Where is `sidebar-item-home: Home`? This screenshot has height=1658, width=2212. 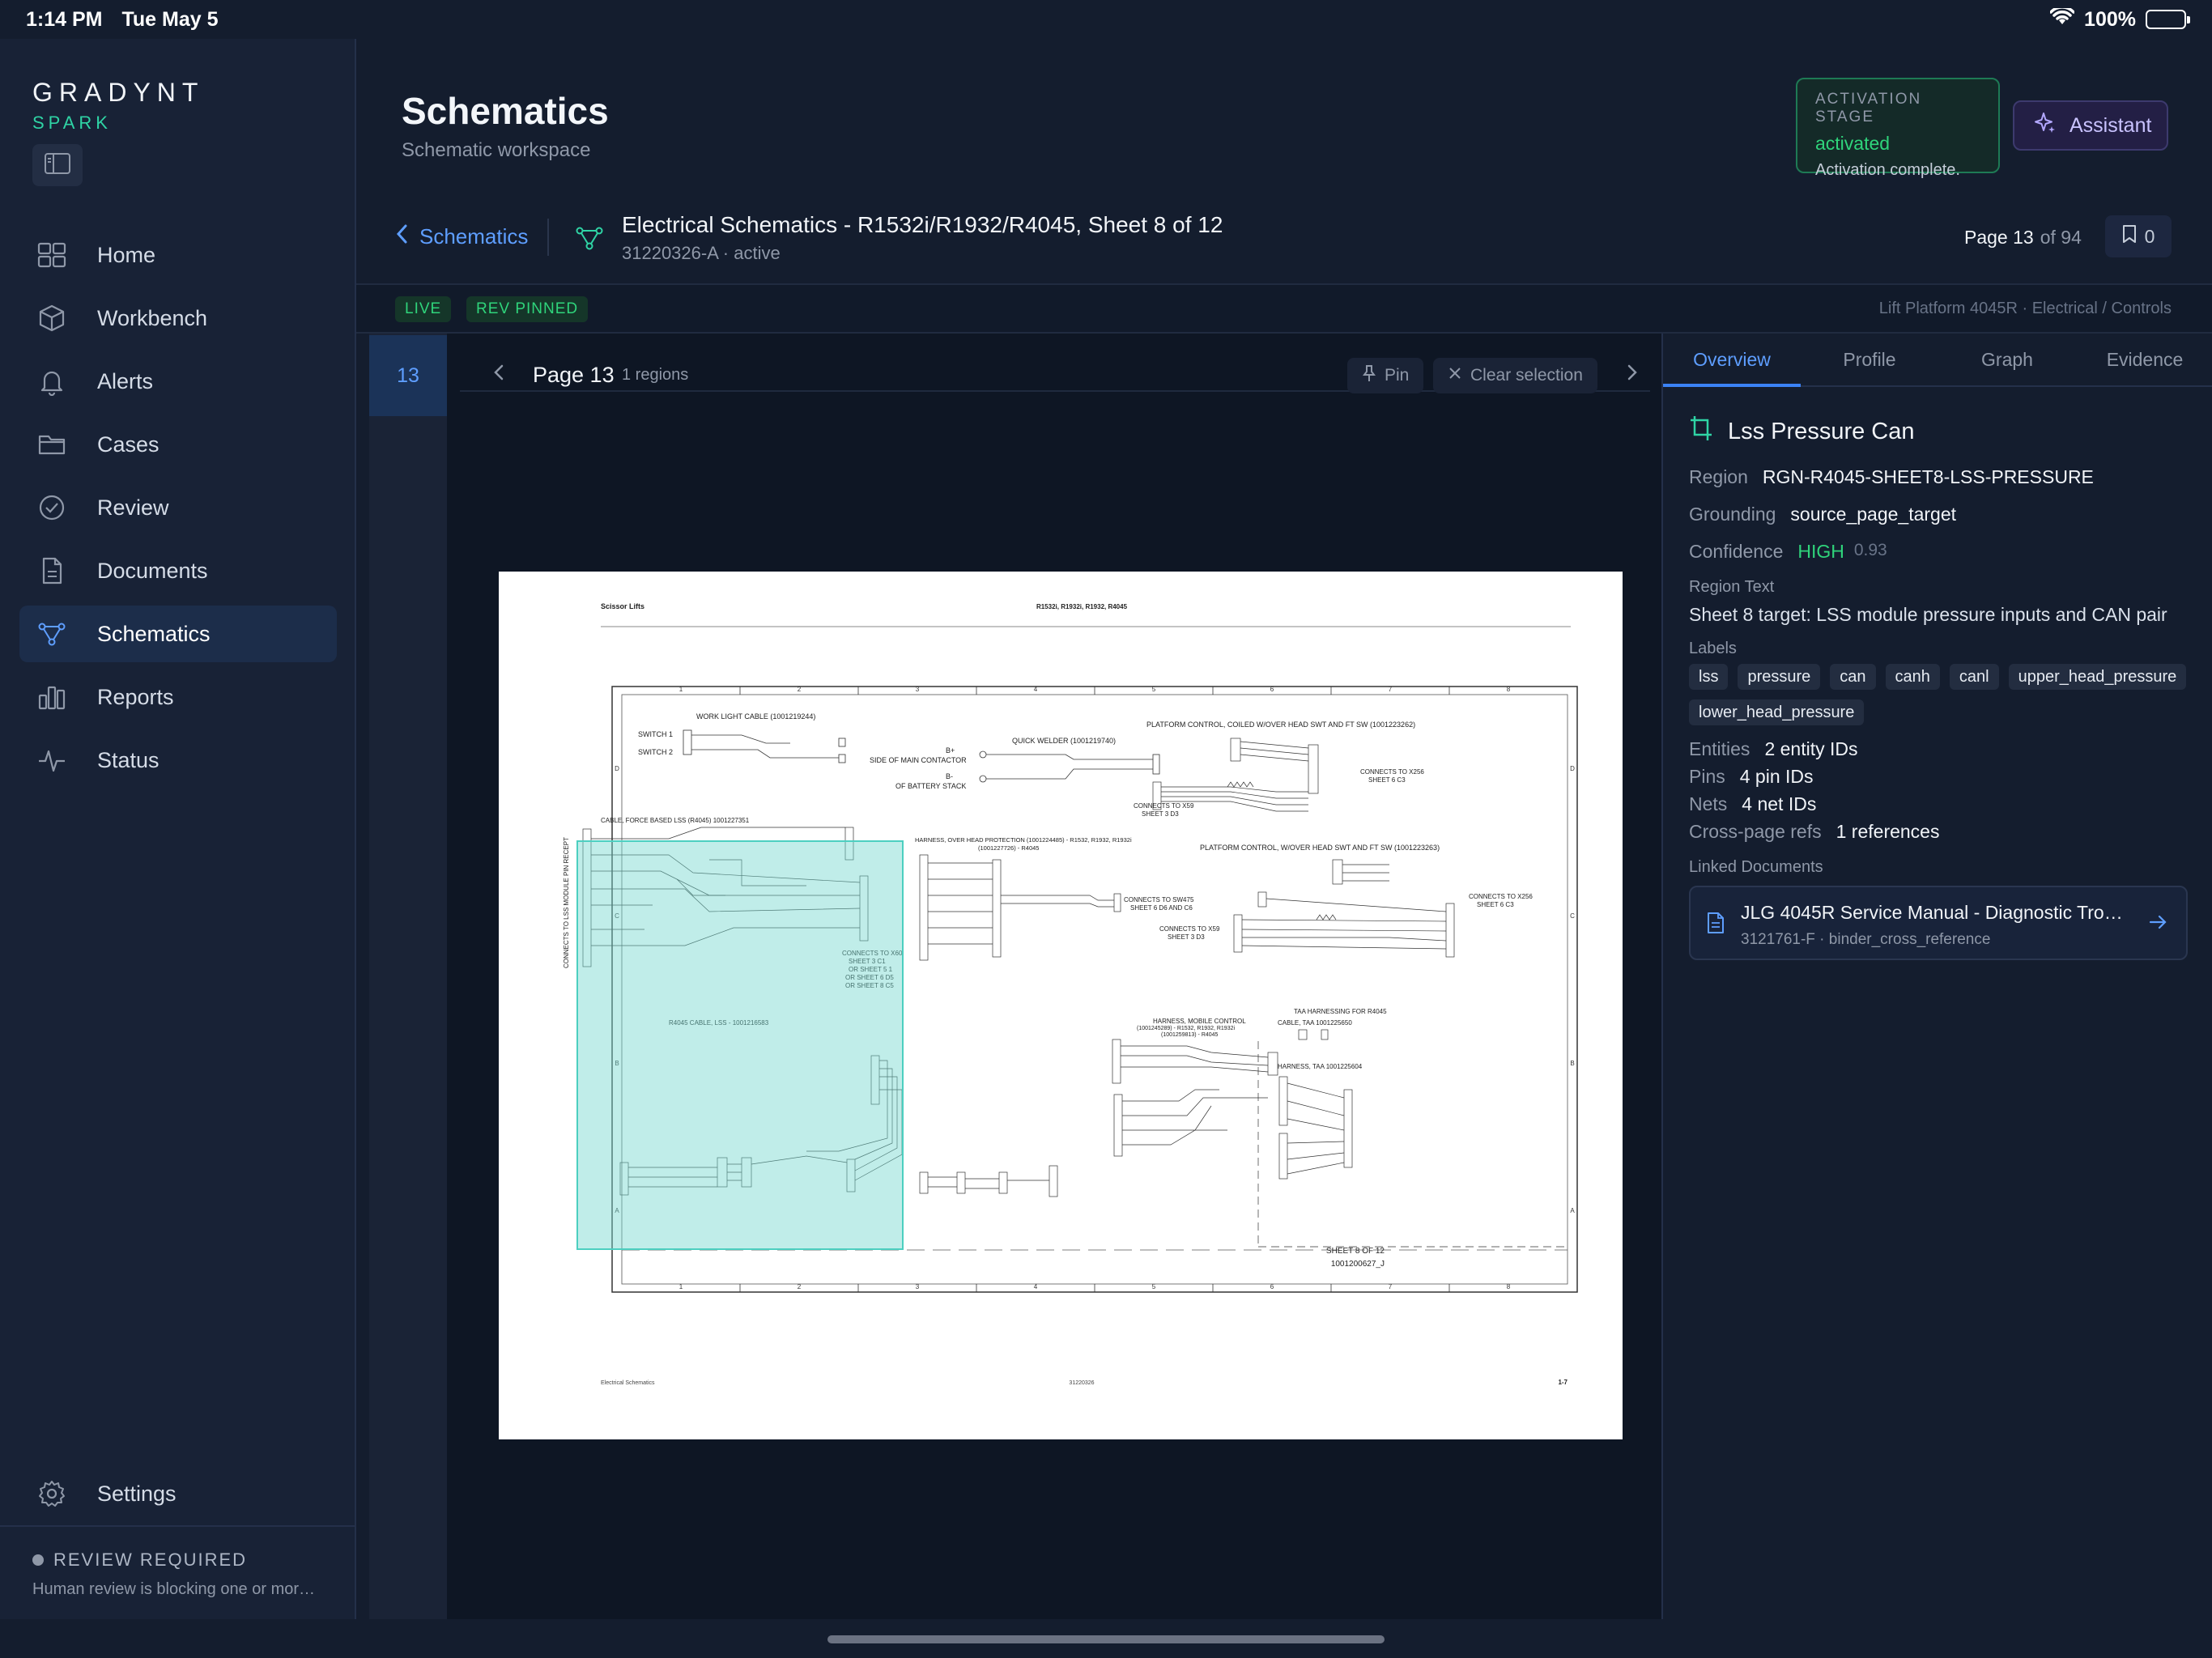
sidebar-item-home: Home is located at coordinates (178, 255).